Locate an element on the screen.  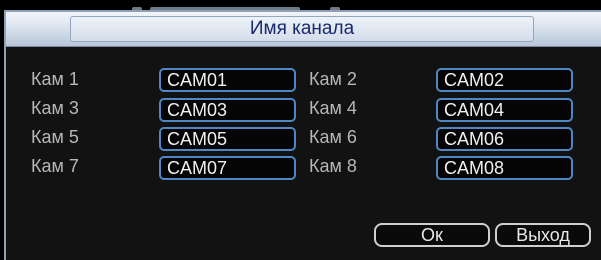
channel-label-6: Кам 6 is located at coordinates (333, 137).